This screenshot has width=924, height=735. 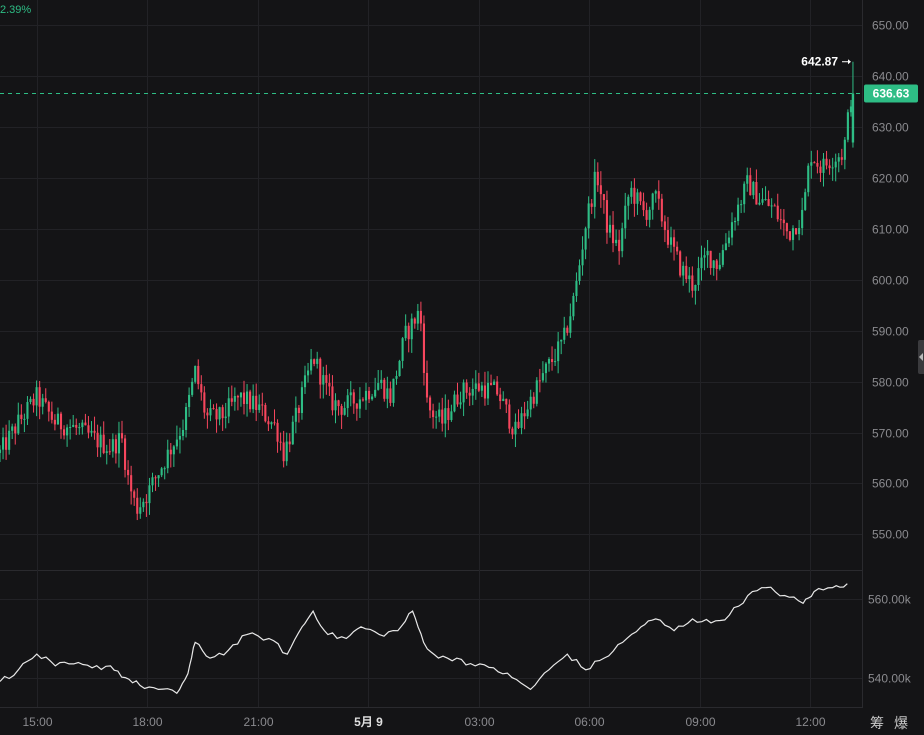 What do you see at coordinates (890, 484) in the screenshot?
I see `price-tick-label: 560.00` at bounding box center [890, 484].